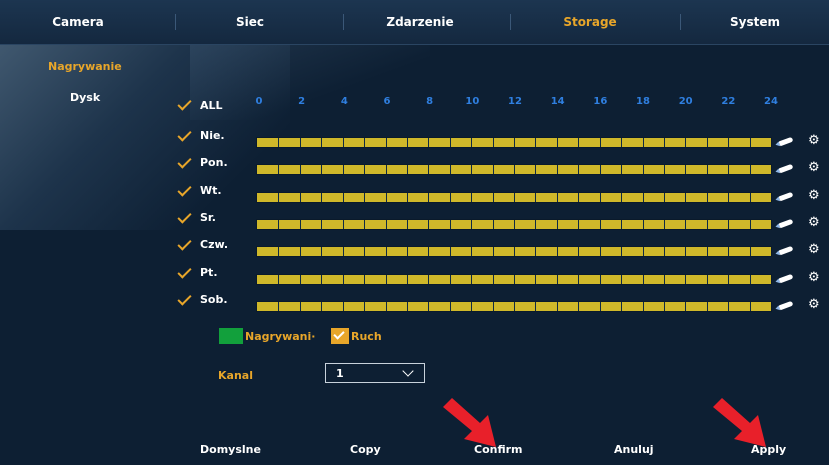 The height and width of the screenshot is (465, 829). Describe the element at coordinates (85, 97) in the screenshot. I see `sidebar-item-dysk: Dysk` at that location.